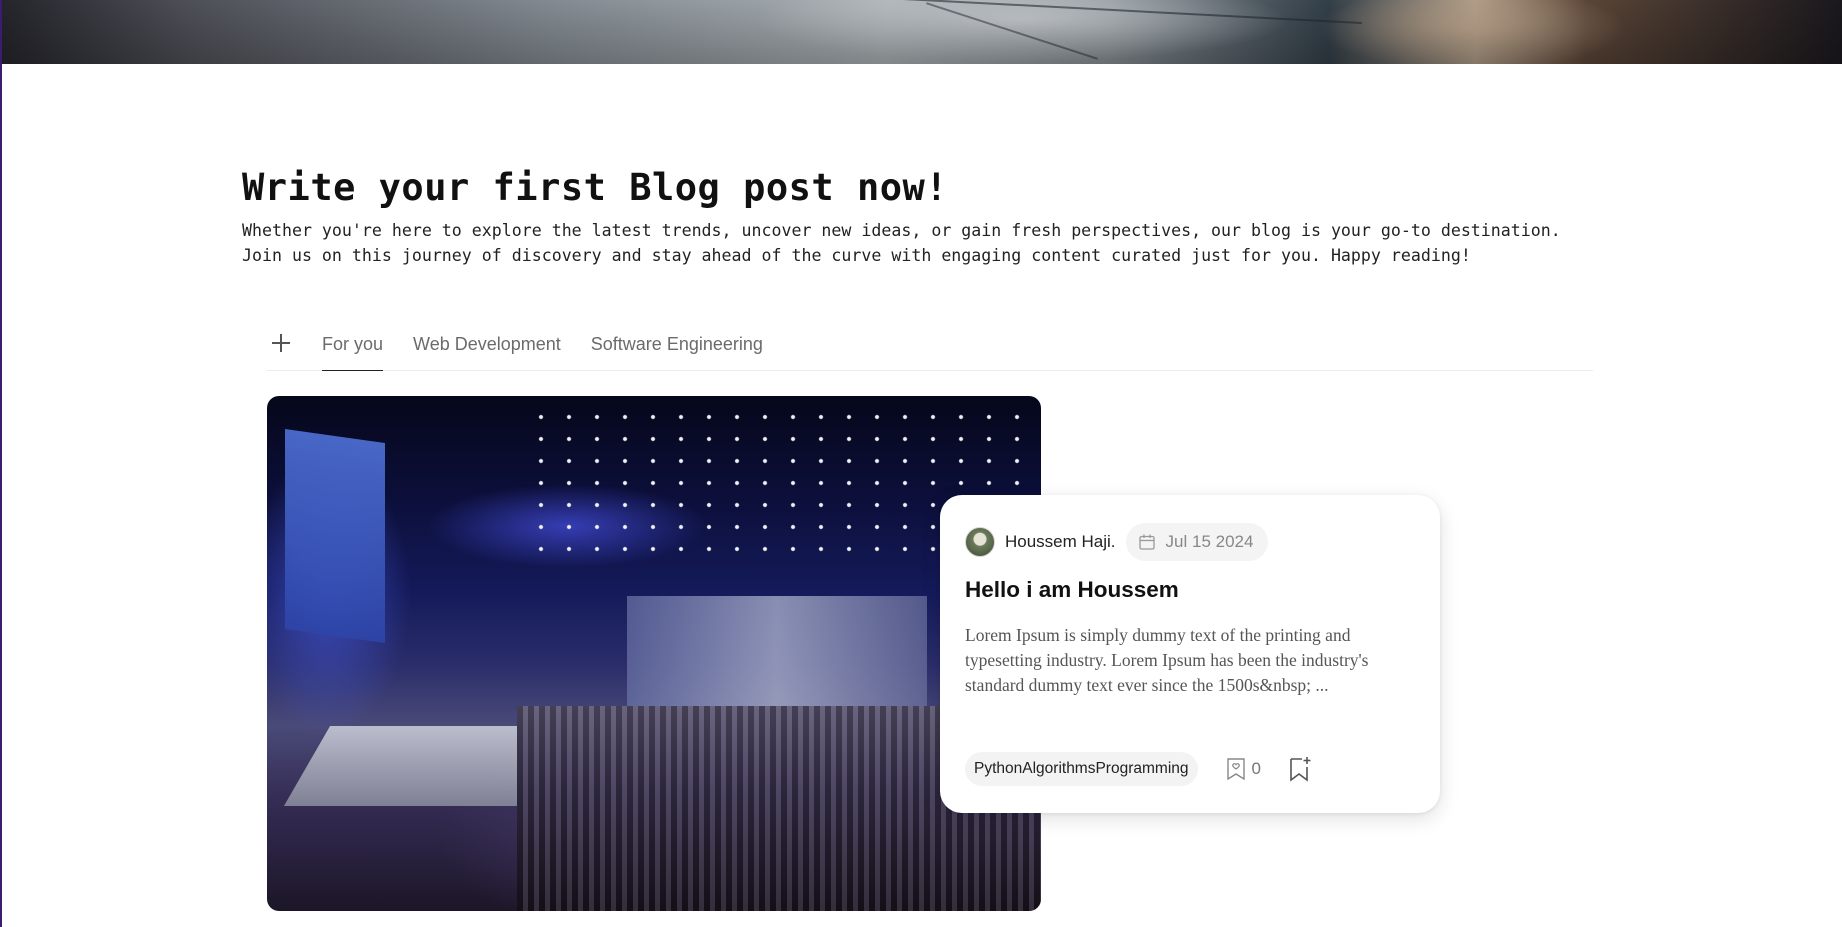  Describe the element at coordinates (922, 32) in the screenshot. I see `hero-banner-image` at that location.